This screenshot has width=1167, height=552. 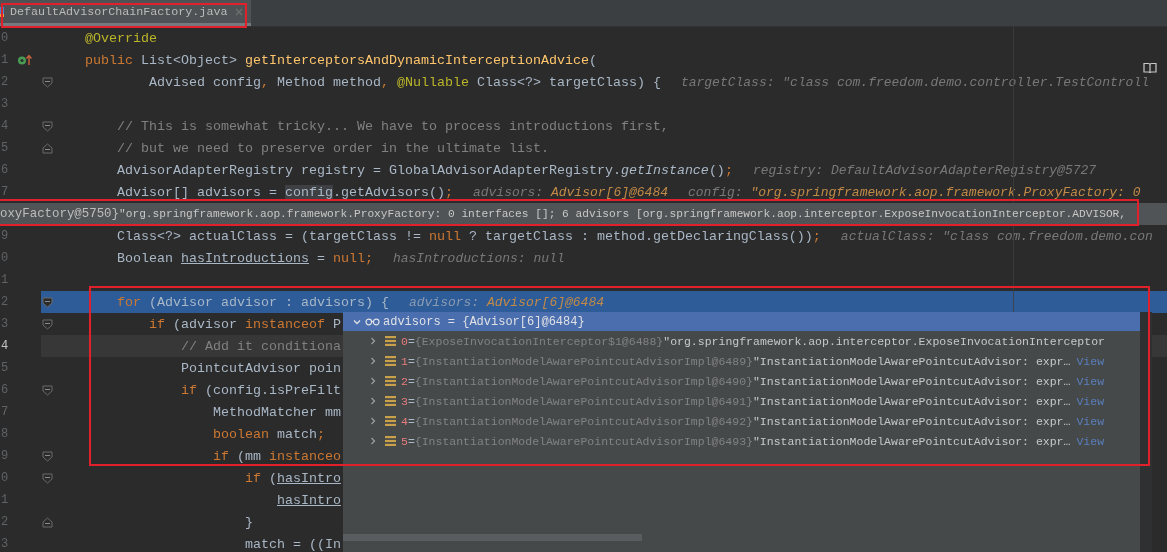 What do you see at coordinates (121, 38) in the screenshot?
I see `code-line: @Override` at bounding box center [121, 38].